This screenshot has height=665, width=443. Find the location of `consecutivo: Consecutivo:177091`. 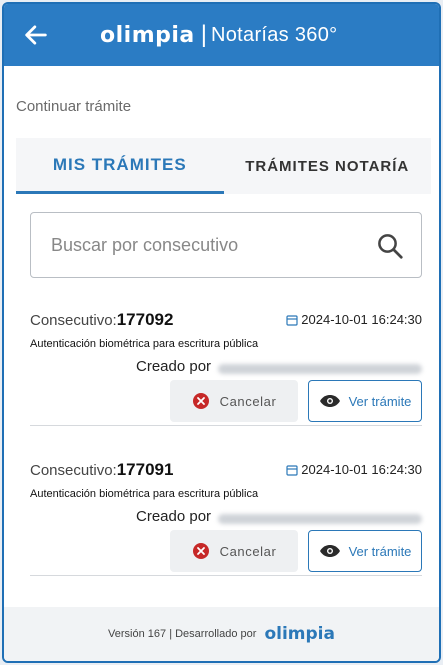

consecutivo: Consecutivo:177091 is located at coordinates (101, 470).